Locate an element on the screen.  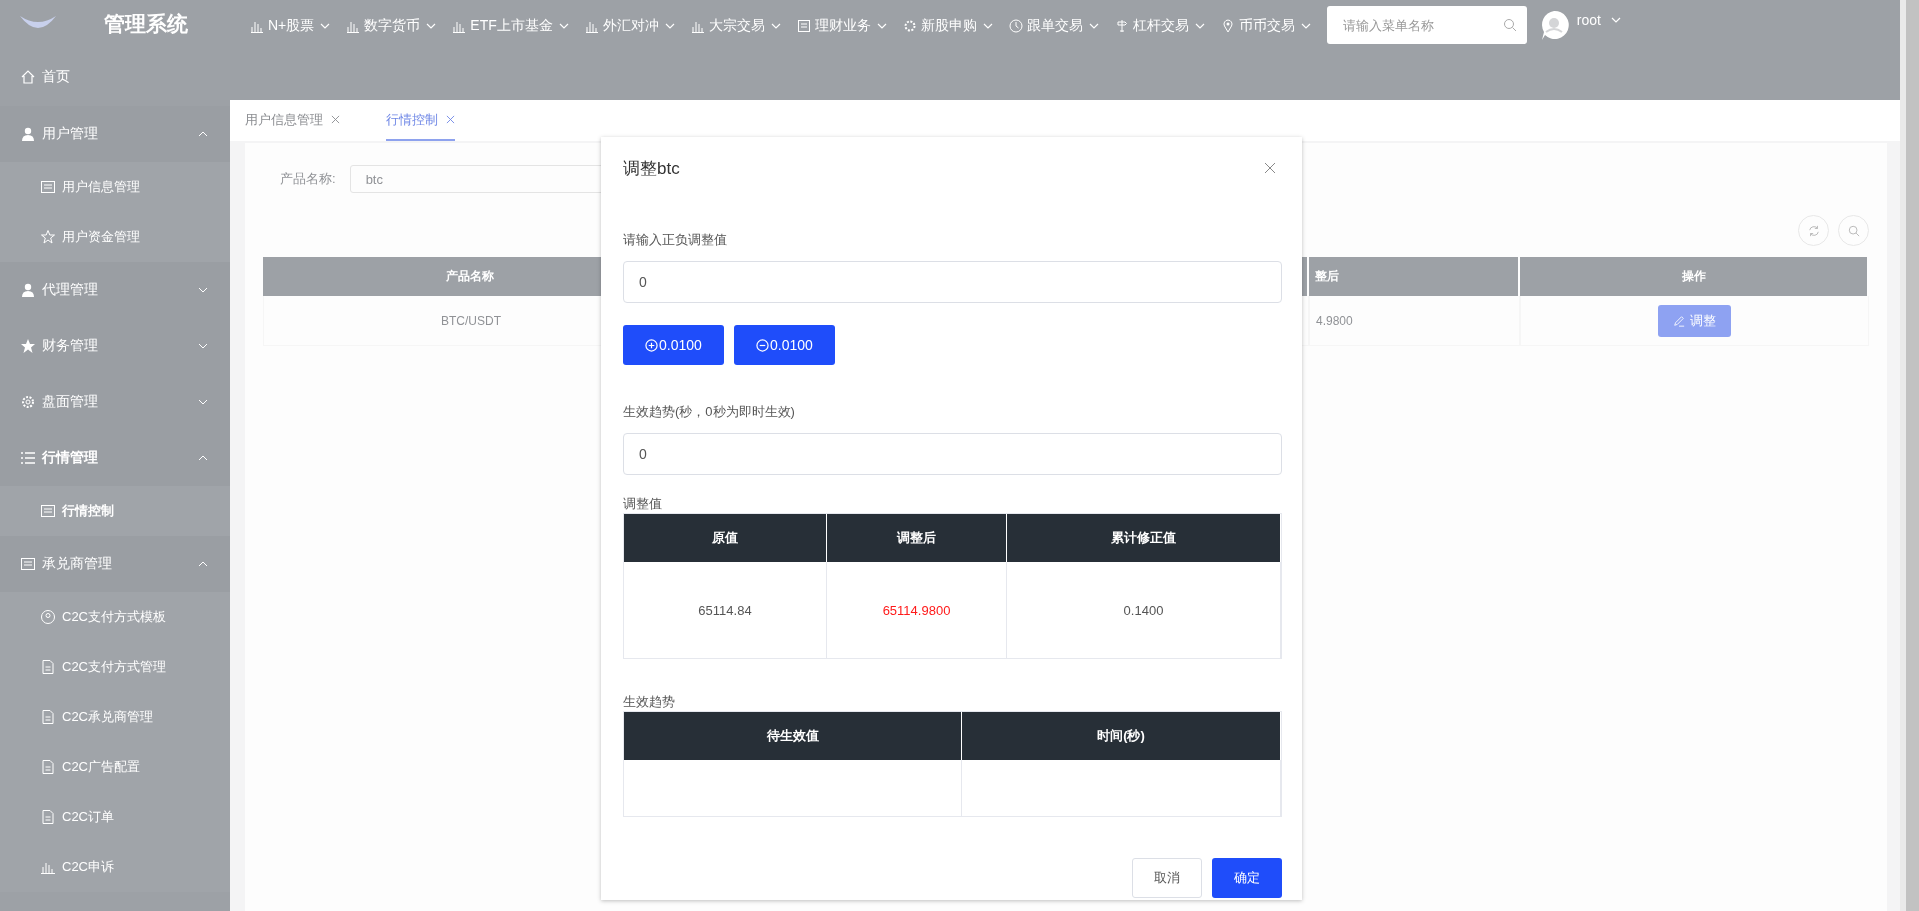
nav-menu-item: 杠杆交易 is located at coordinates (1159, 26).